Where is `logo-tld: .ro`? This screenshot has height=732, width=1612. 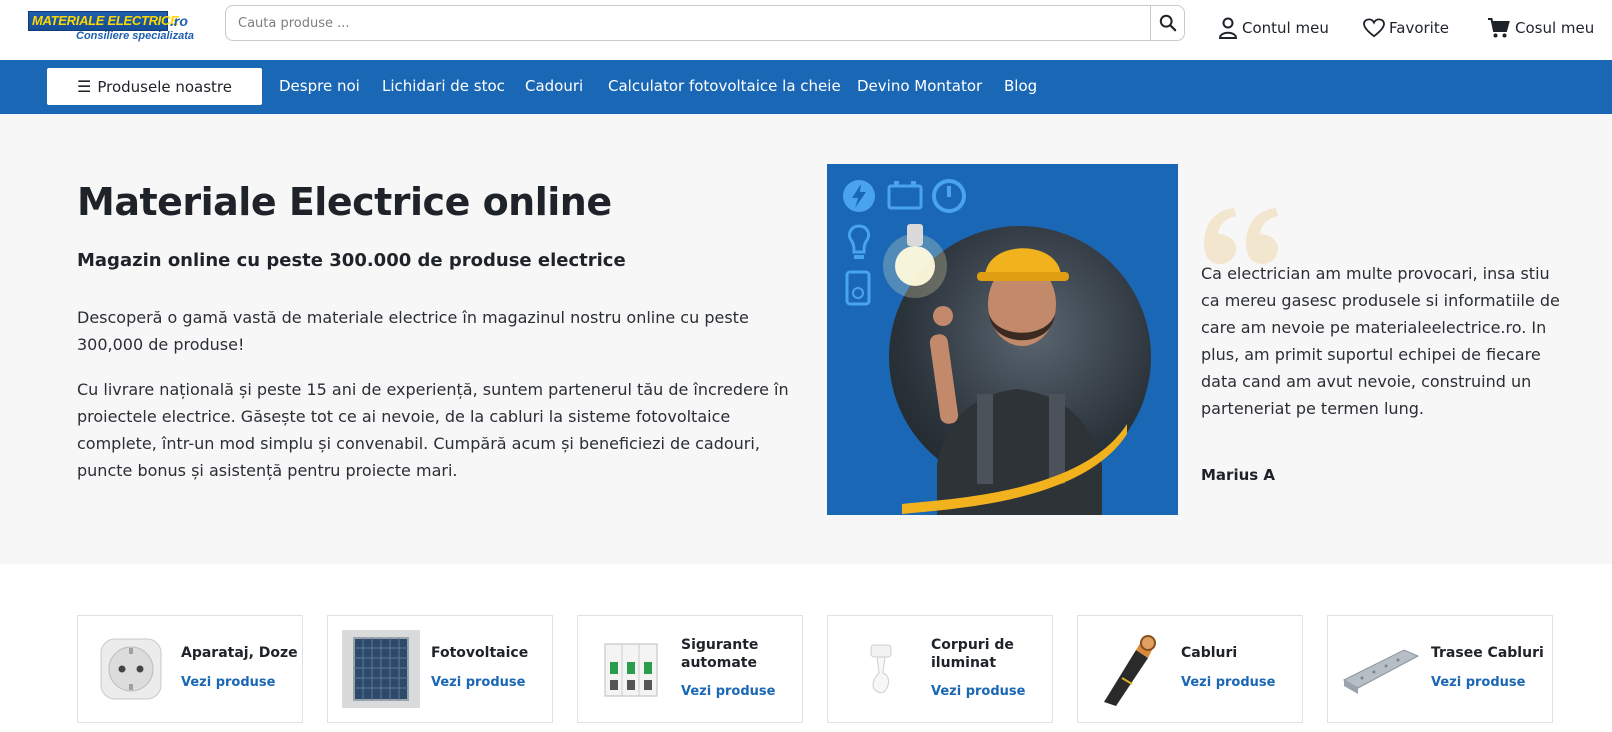
logo-tld: .ro is located at coordinates (179, 21).